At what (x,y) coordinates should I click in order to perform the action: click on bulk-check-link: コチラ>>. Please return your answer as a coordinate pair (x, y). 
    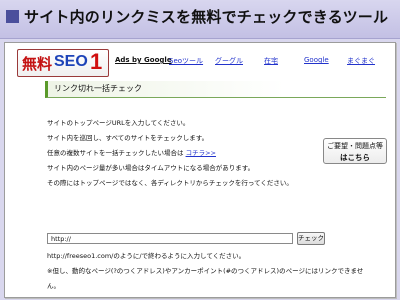
    Looking at the image, I should click on (201, 153).